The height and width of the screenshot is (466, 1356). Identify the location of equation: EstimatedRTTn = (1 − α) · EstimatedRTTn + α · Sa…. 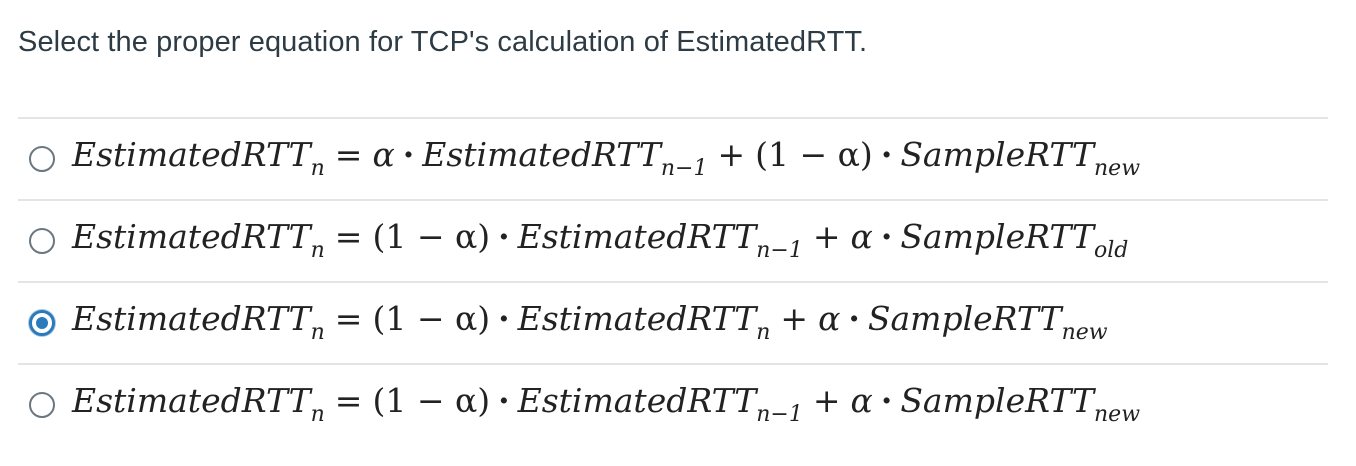
(590, 322).